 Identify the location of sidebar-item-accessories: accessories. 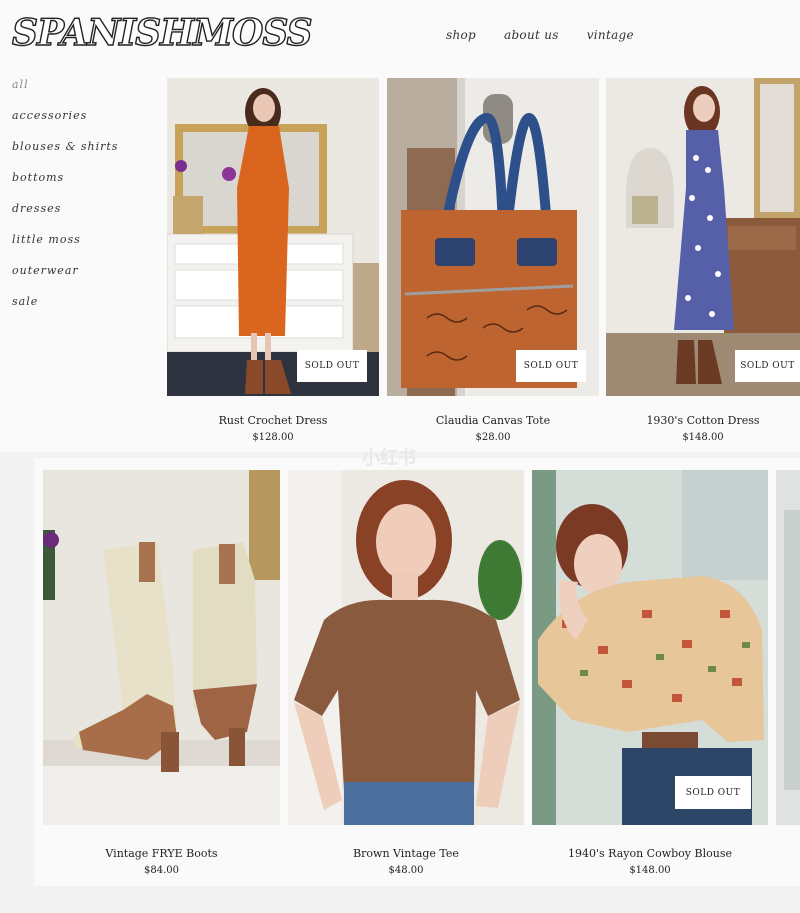
(65, 124).